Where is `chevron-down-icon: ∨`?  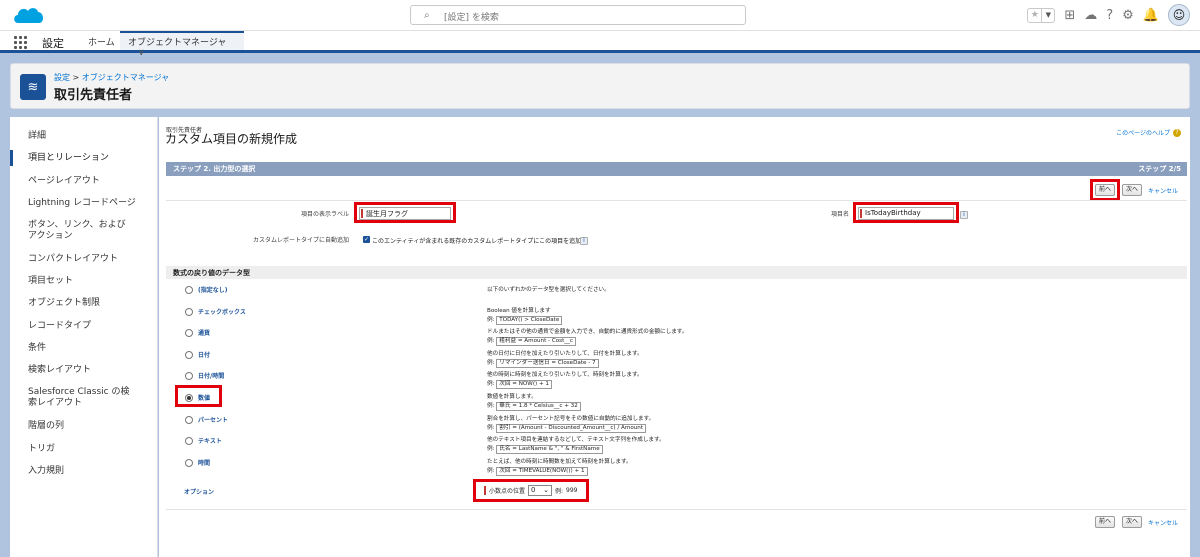 chevron-down-icon: ∨ is located at coordinates (141, 53).